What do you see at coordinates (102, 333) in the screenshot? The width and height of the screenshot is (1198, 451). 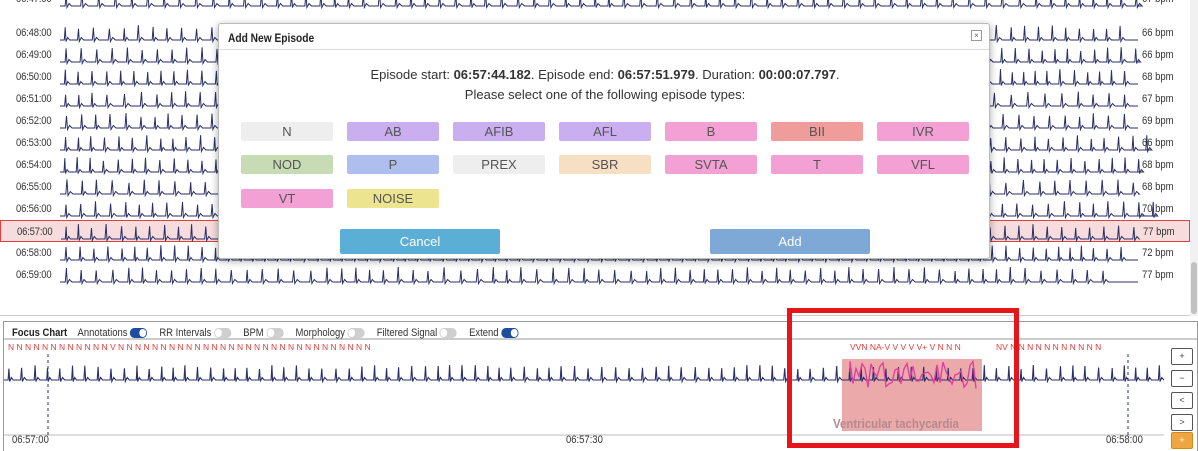 I see `toggle-label: Annotations` at bounding box center [102, 333].